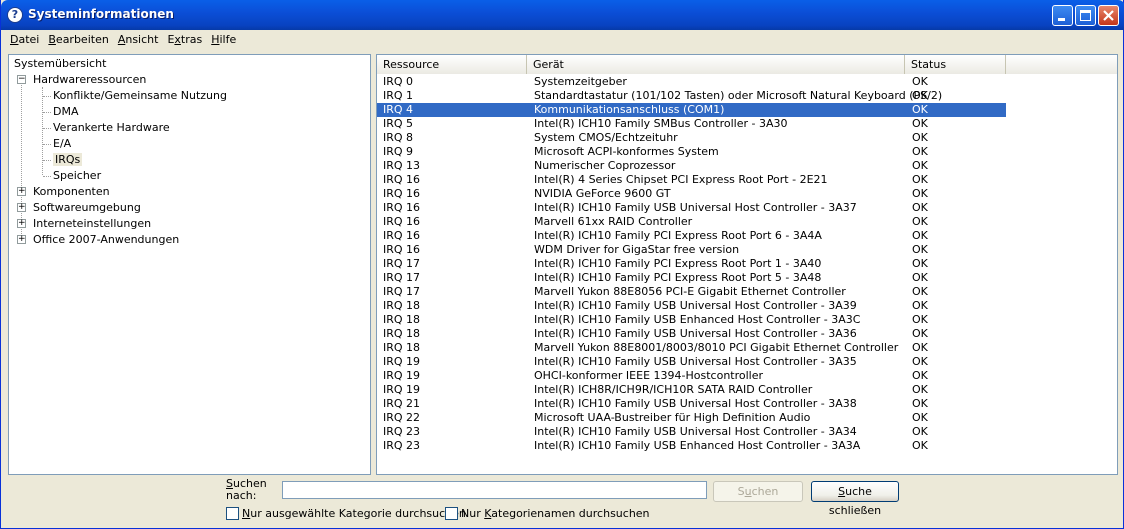  I want to click on tree-item-label: Office 2007-Anwendungen, so click(106, 239).